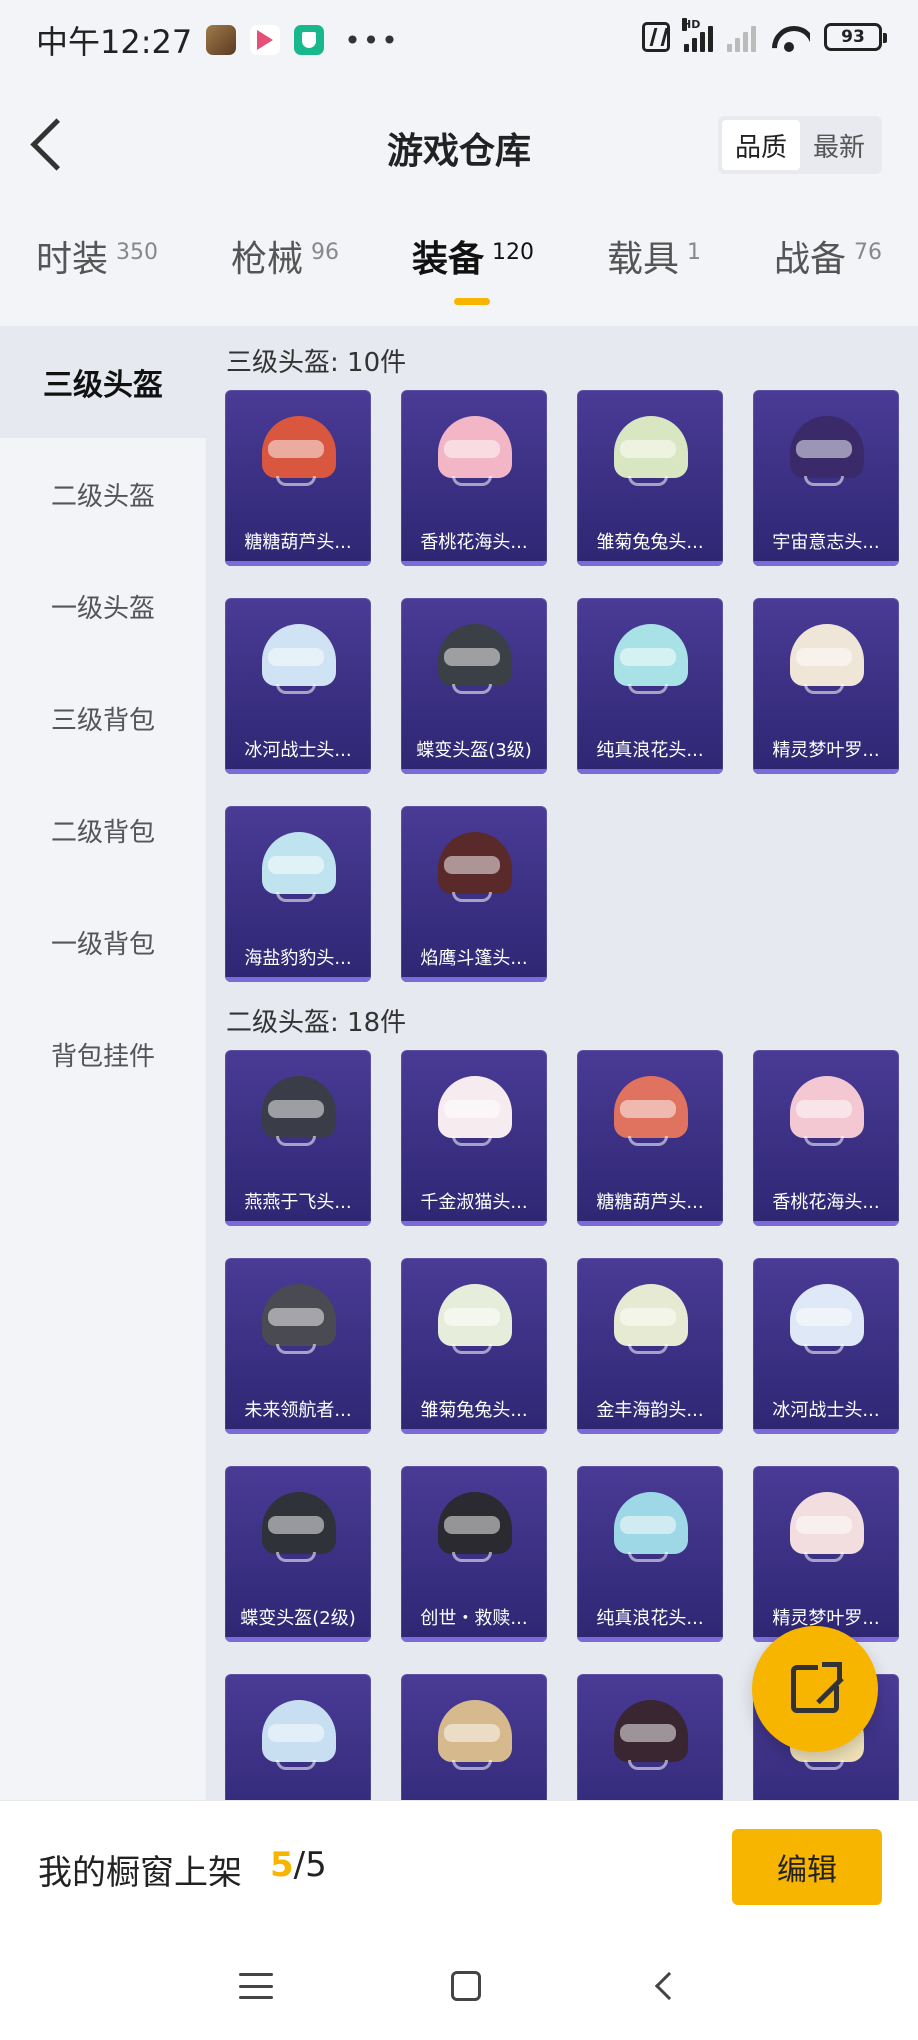  Describe the element at coordinates (221, 40) in the screenshot. I see `game-app-icon` at that location.